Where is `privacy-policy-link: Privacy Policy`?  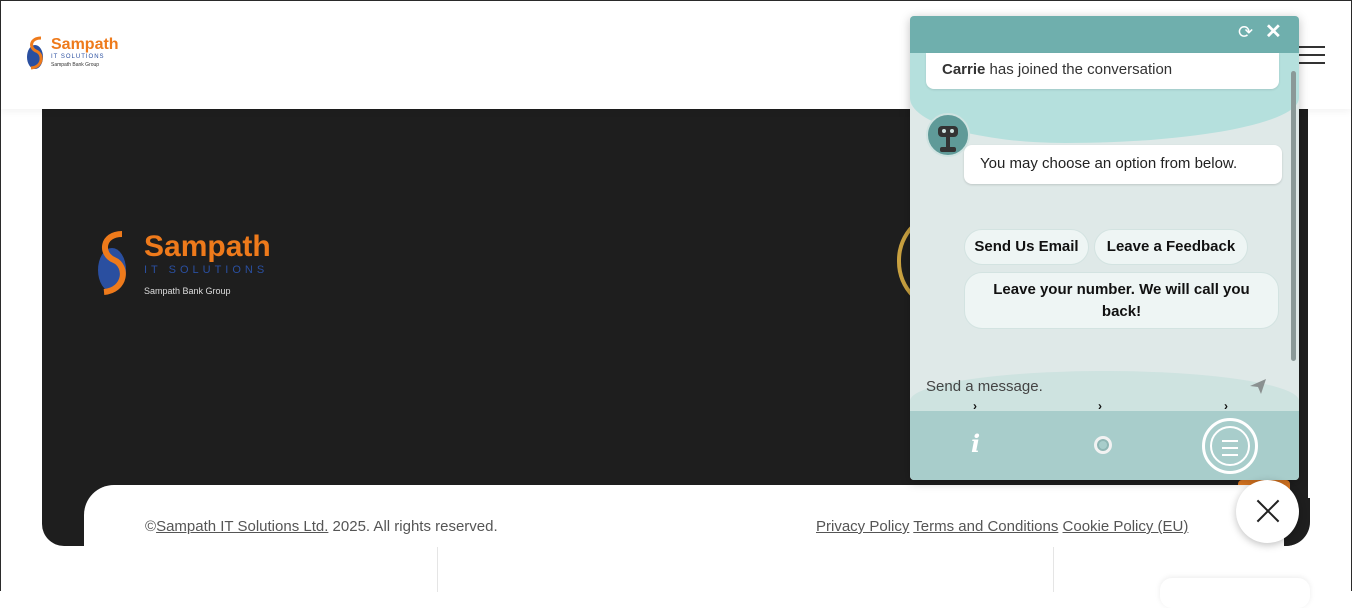
privacy-policy-link: Privacy Policy is located at coordinates (862, 526).